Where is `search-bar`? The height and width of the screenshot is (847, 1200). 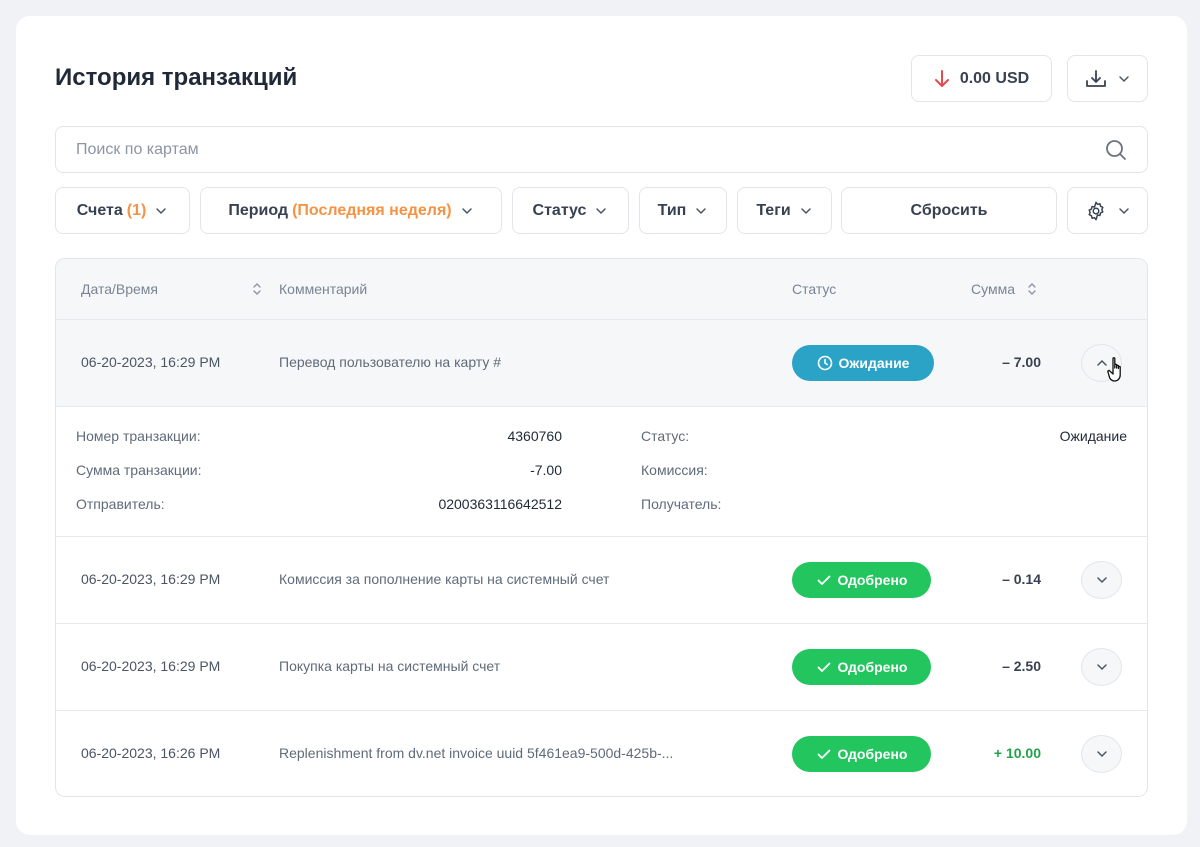
search-bar is located at coordinates (601, 149).